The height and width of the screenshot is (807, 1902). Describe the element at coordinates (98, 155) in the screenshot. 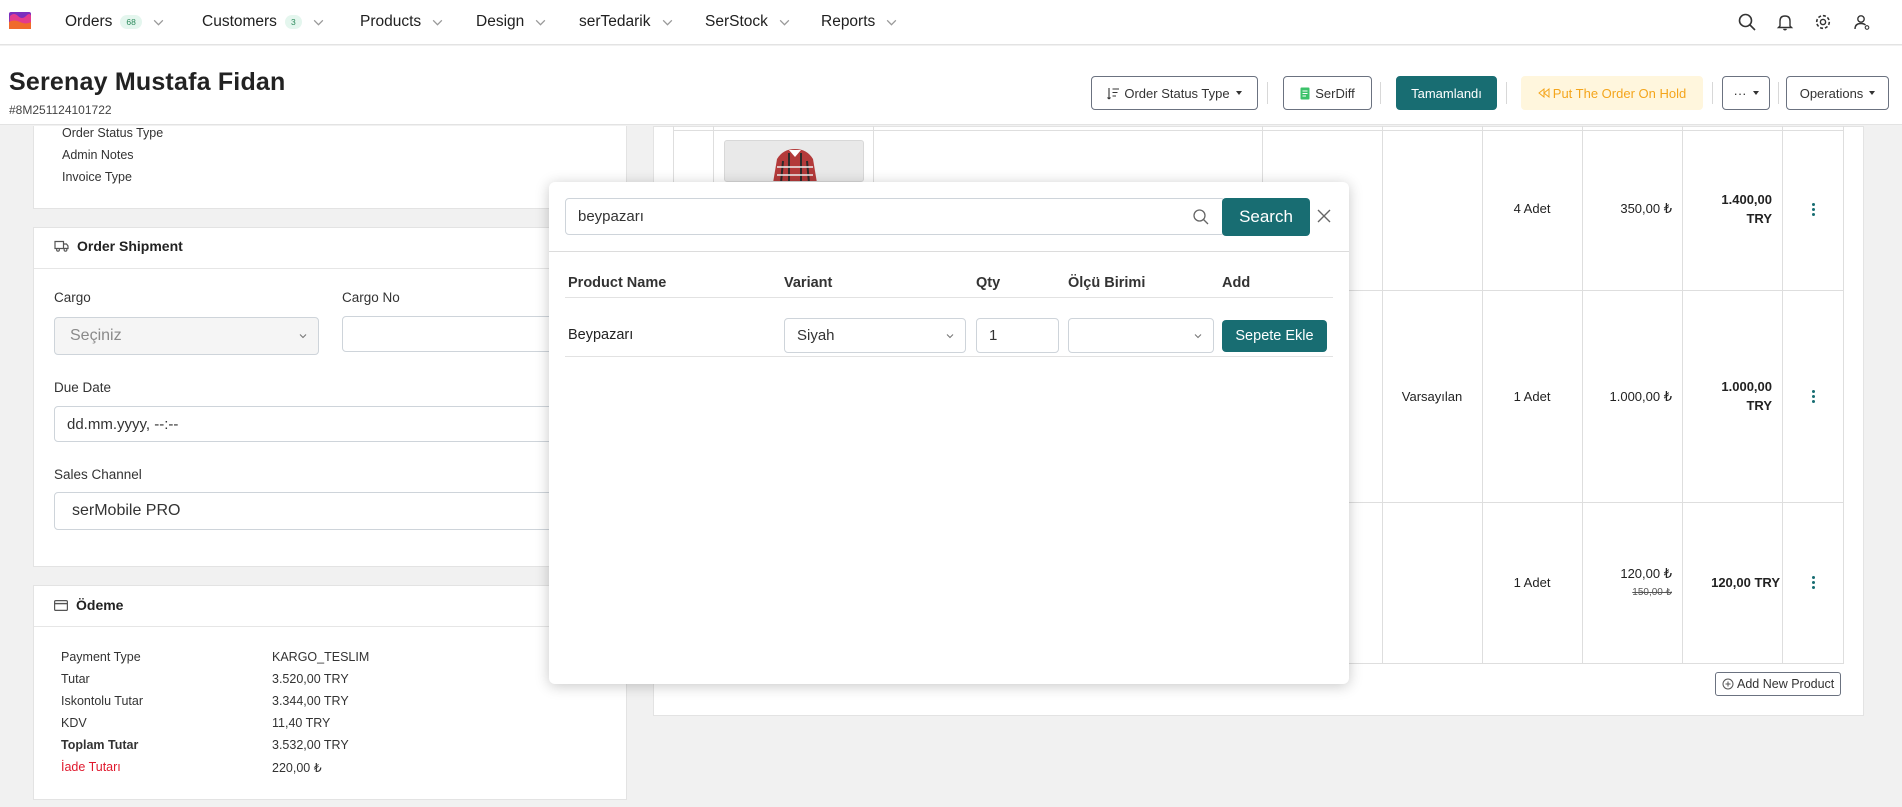

I see `admin-notes-text: Admin Notes` at that location.